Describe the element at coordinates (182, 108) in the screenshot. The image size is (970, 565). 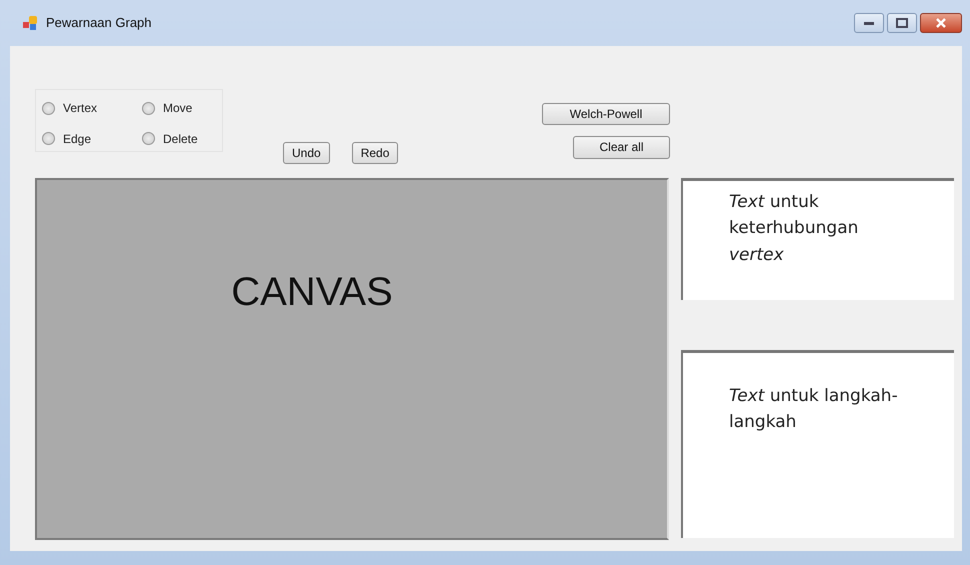
I see `mode-radio: Move` at that location.